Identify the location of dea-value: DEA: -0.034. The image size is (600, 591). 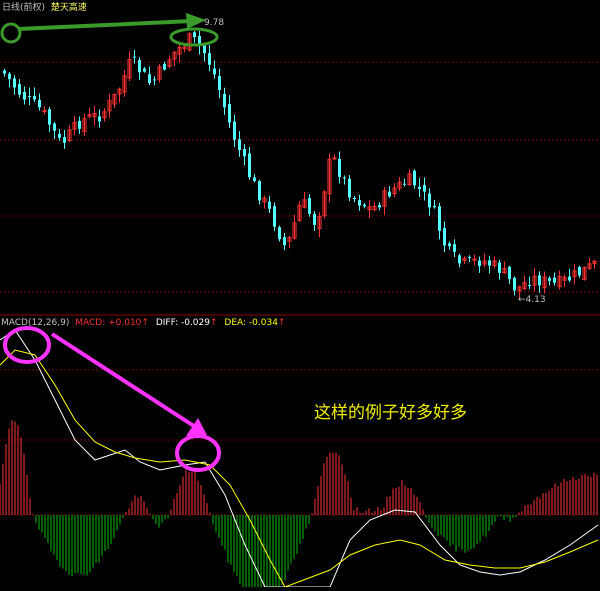
(251, 323).